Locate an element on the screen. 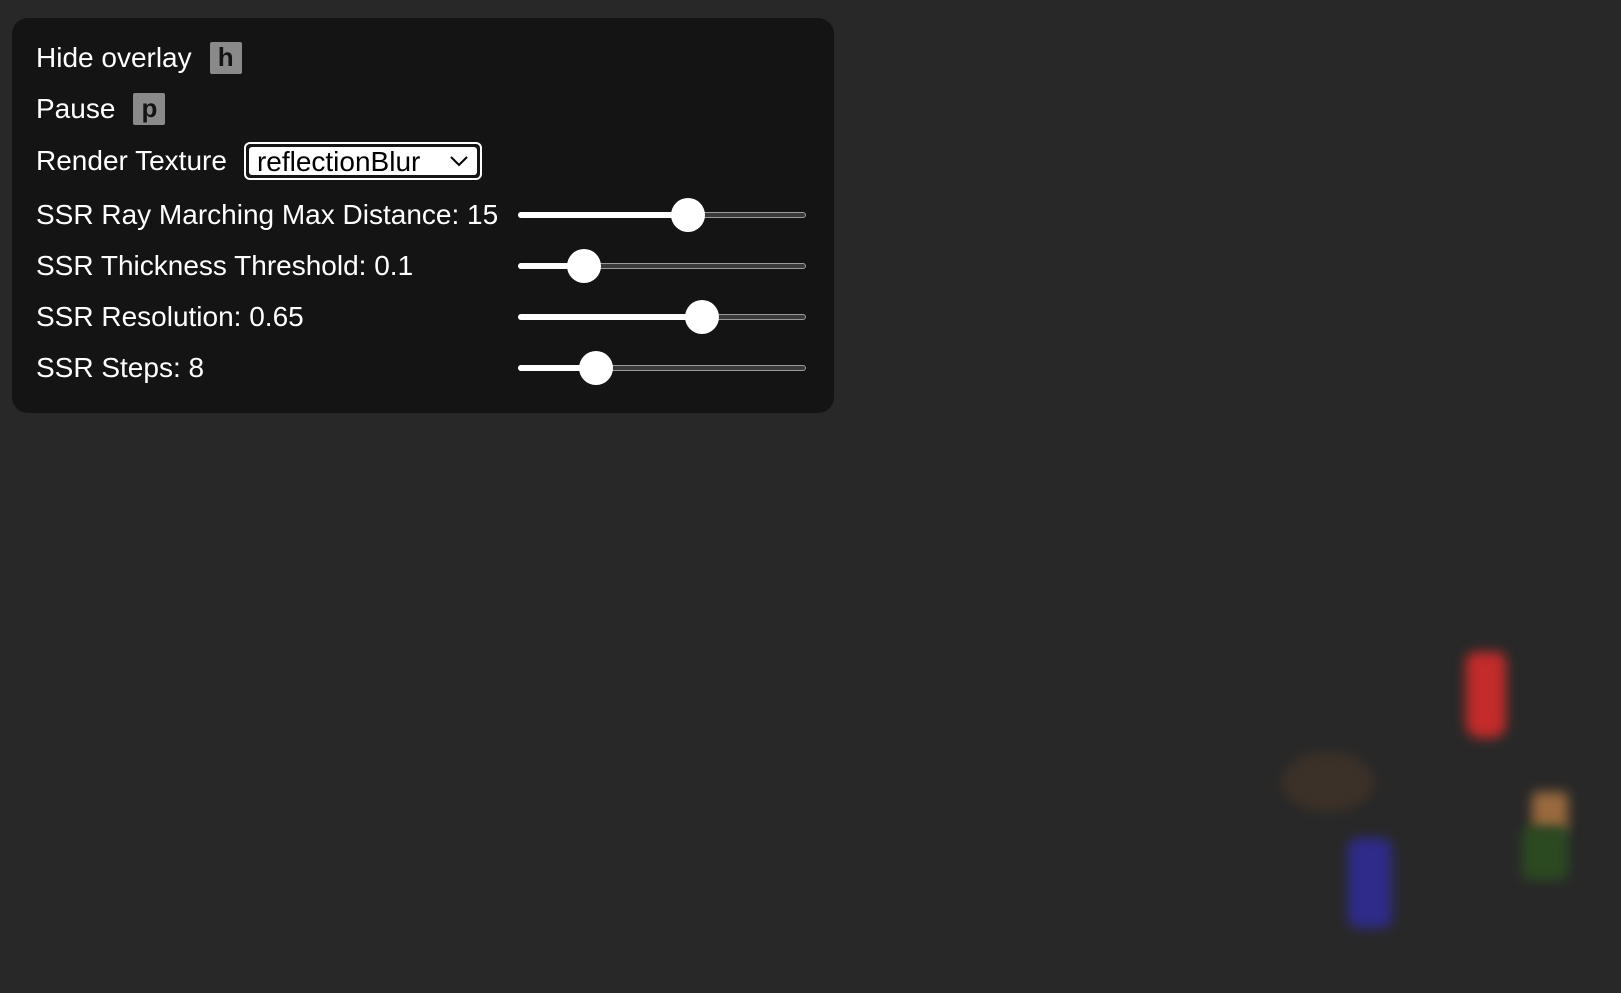 The height and width of the screenshot is (993, 1621). hide-overlay-row: Hide overlay h is located at coordinates (423, 58).